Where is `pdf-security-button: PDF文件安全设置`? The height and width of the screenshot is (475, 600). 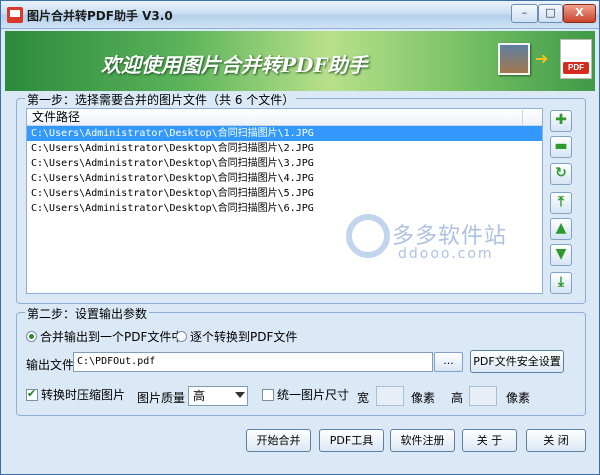 pdf-security-button: PDF文件安全设置 is located at coordinates (517, 361).